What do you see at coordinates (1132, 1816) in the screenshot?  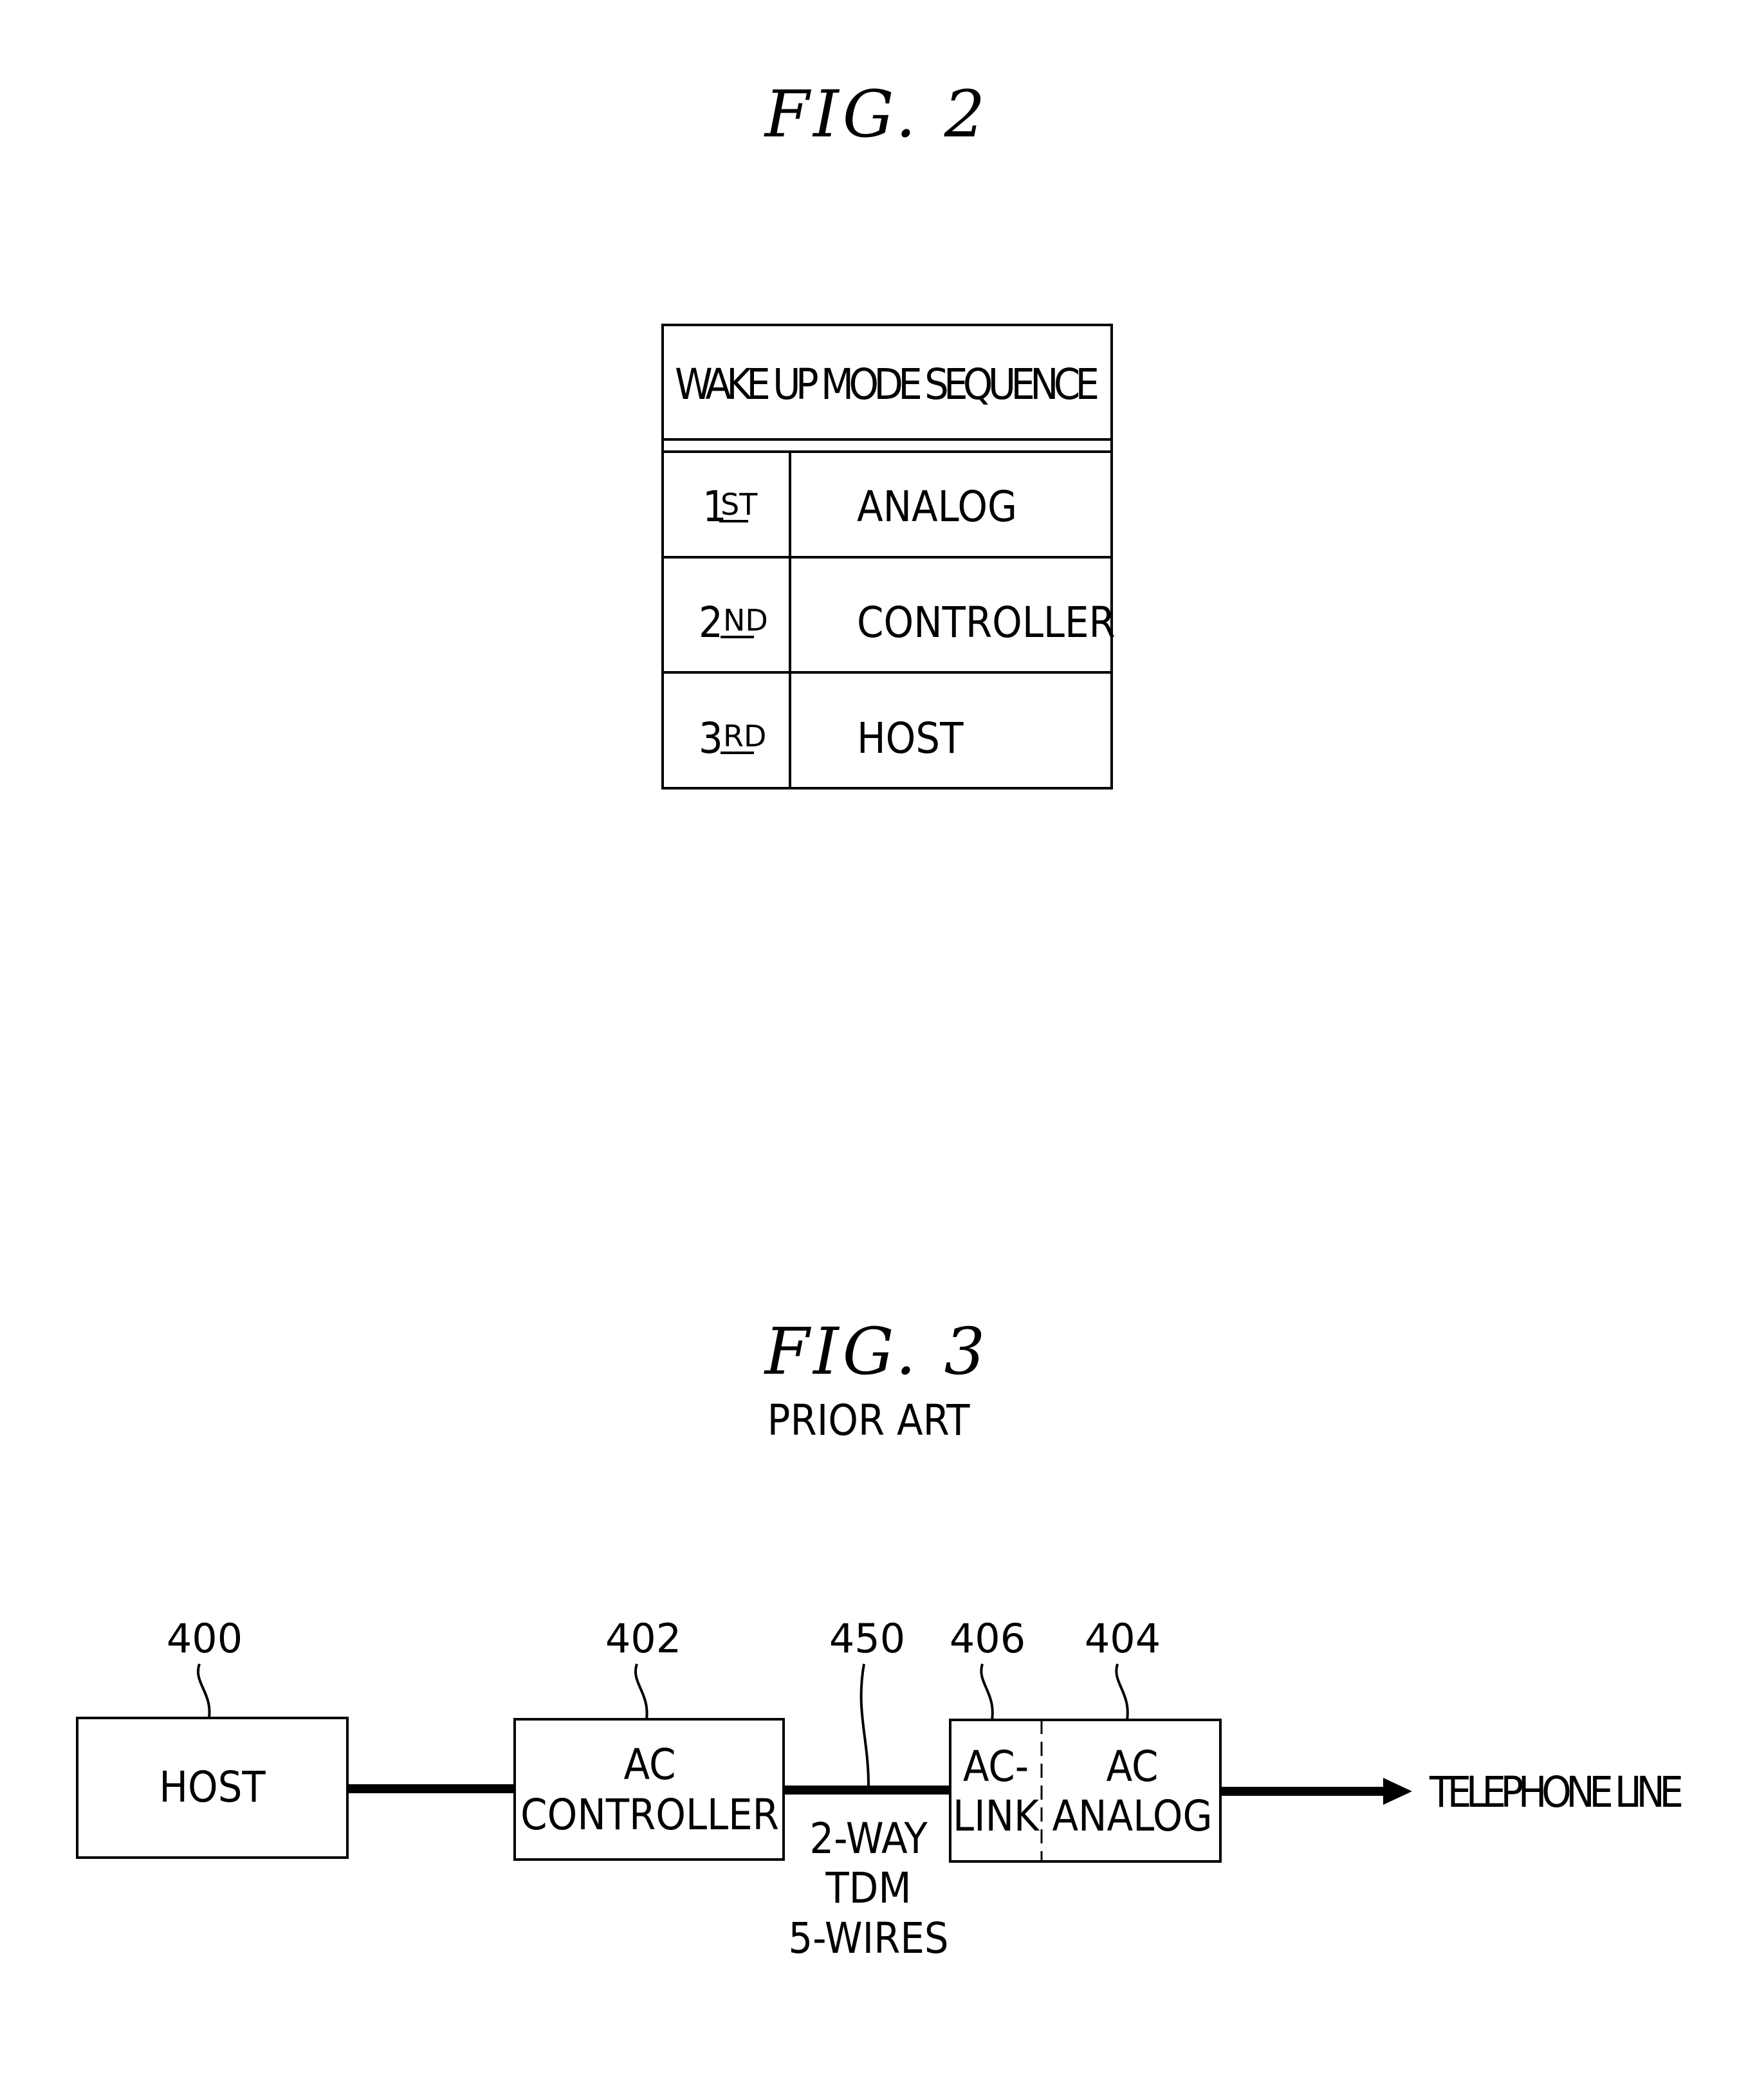 I see `analog-label-line2: ANALOG` at bounding box center [1132, 1816].